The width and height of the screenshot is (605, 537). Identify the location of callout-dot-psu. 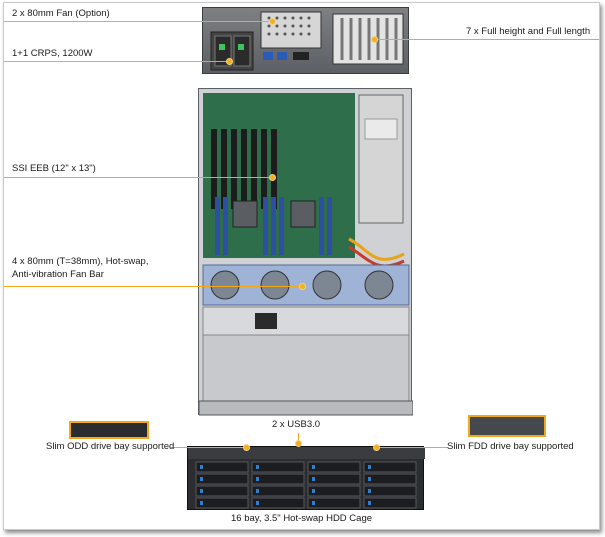
(229, 61).